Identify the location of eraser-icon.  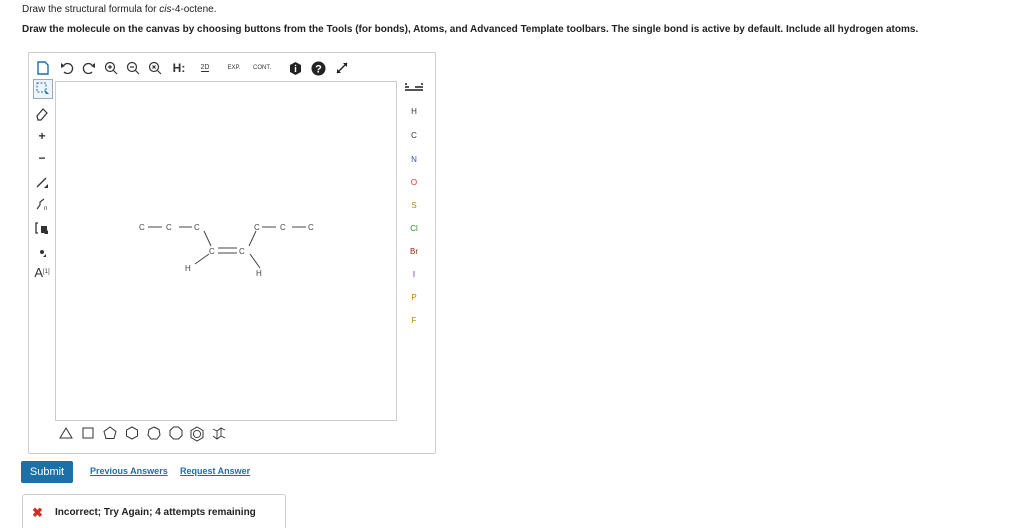
(42, 114).